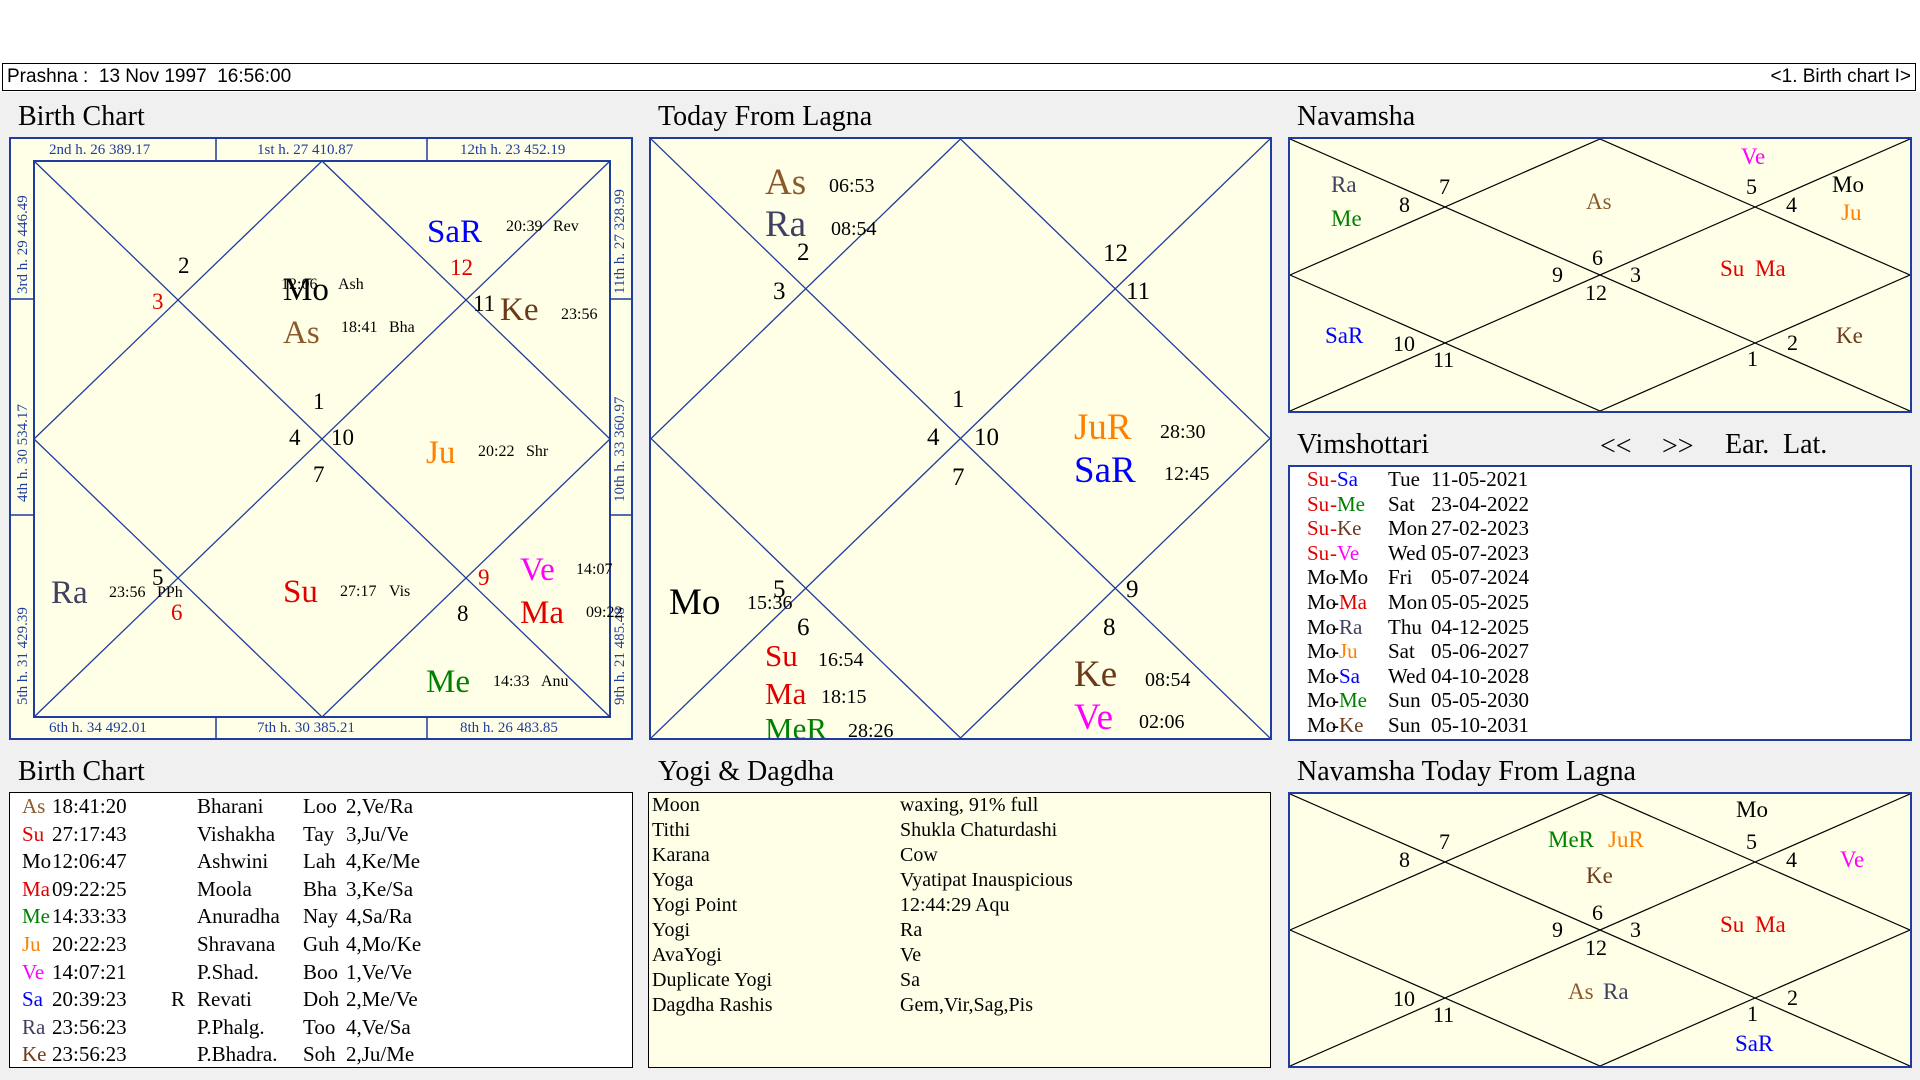 This screenshot has height=1080, width=1920. Describe the element at coordinates (1678, 447) in the screenshot. I see `vimshottari-next-button: >>` at that location.